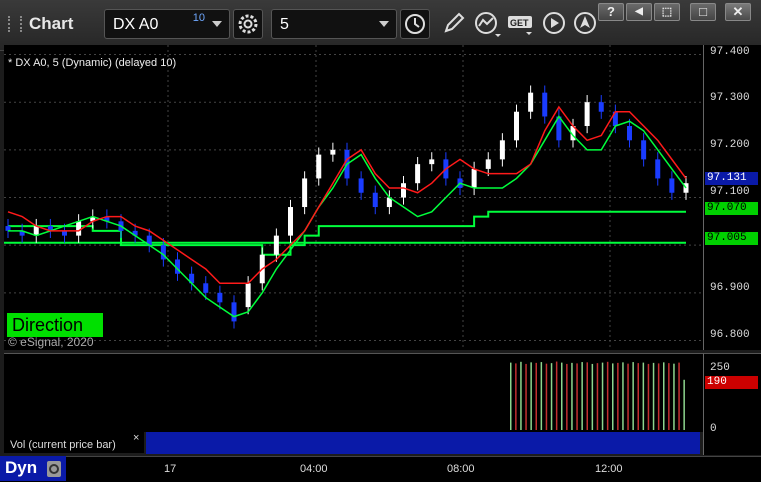 The height and width of the screenshot is (482, 761). I want to click on cursor-icon, so click(585, 23).